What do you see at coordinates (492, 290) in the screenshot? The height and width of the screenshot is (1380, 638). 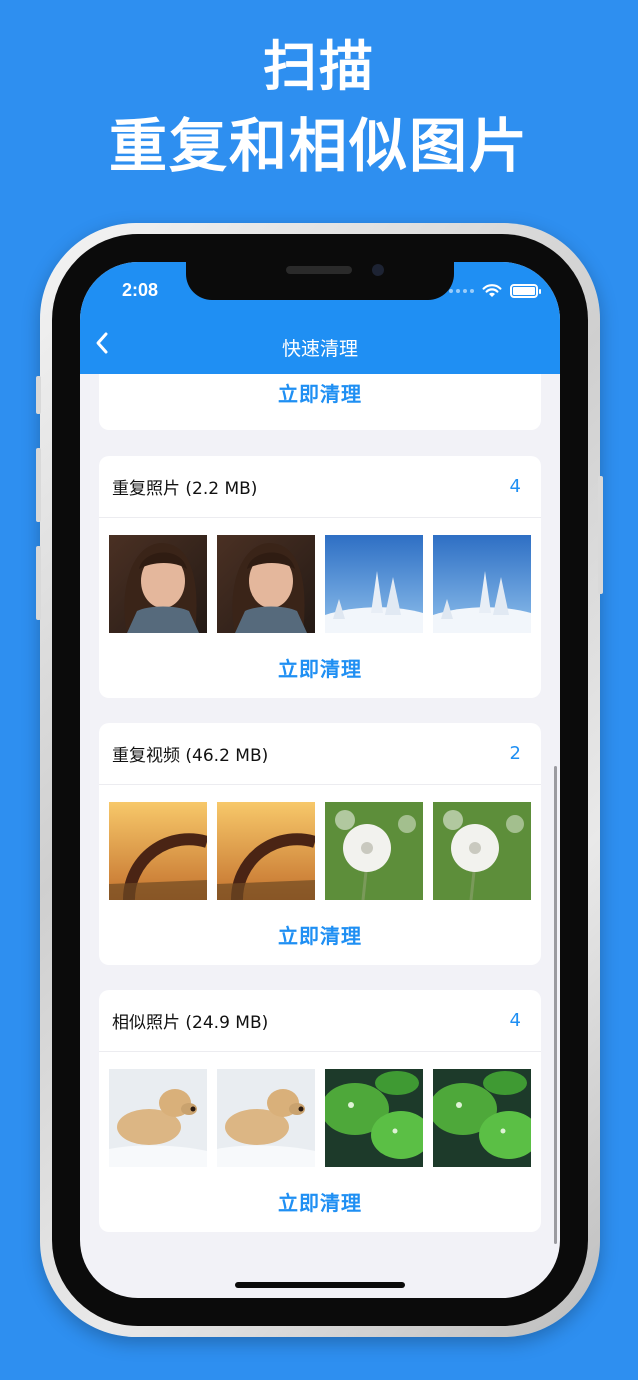 I see `wifi-icon` at bounding box center [492, 290].